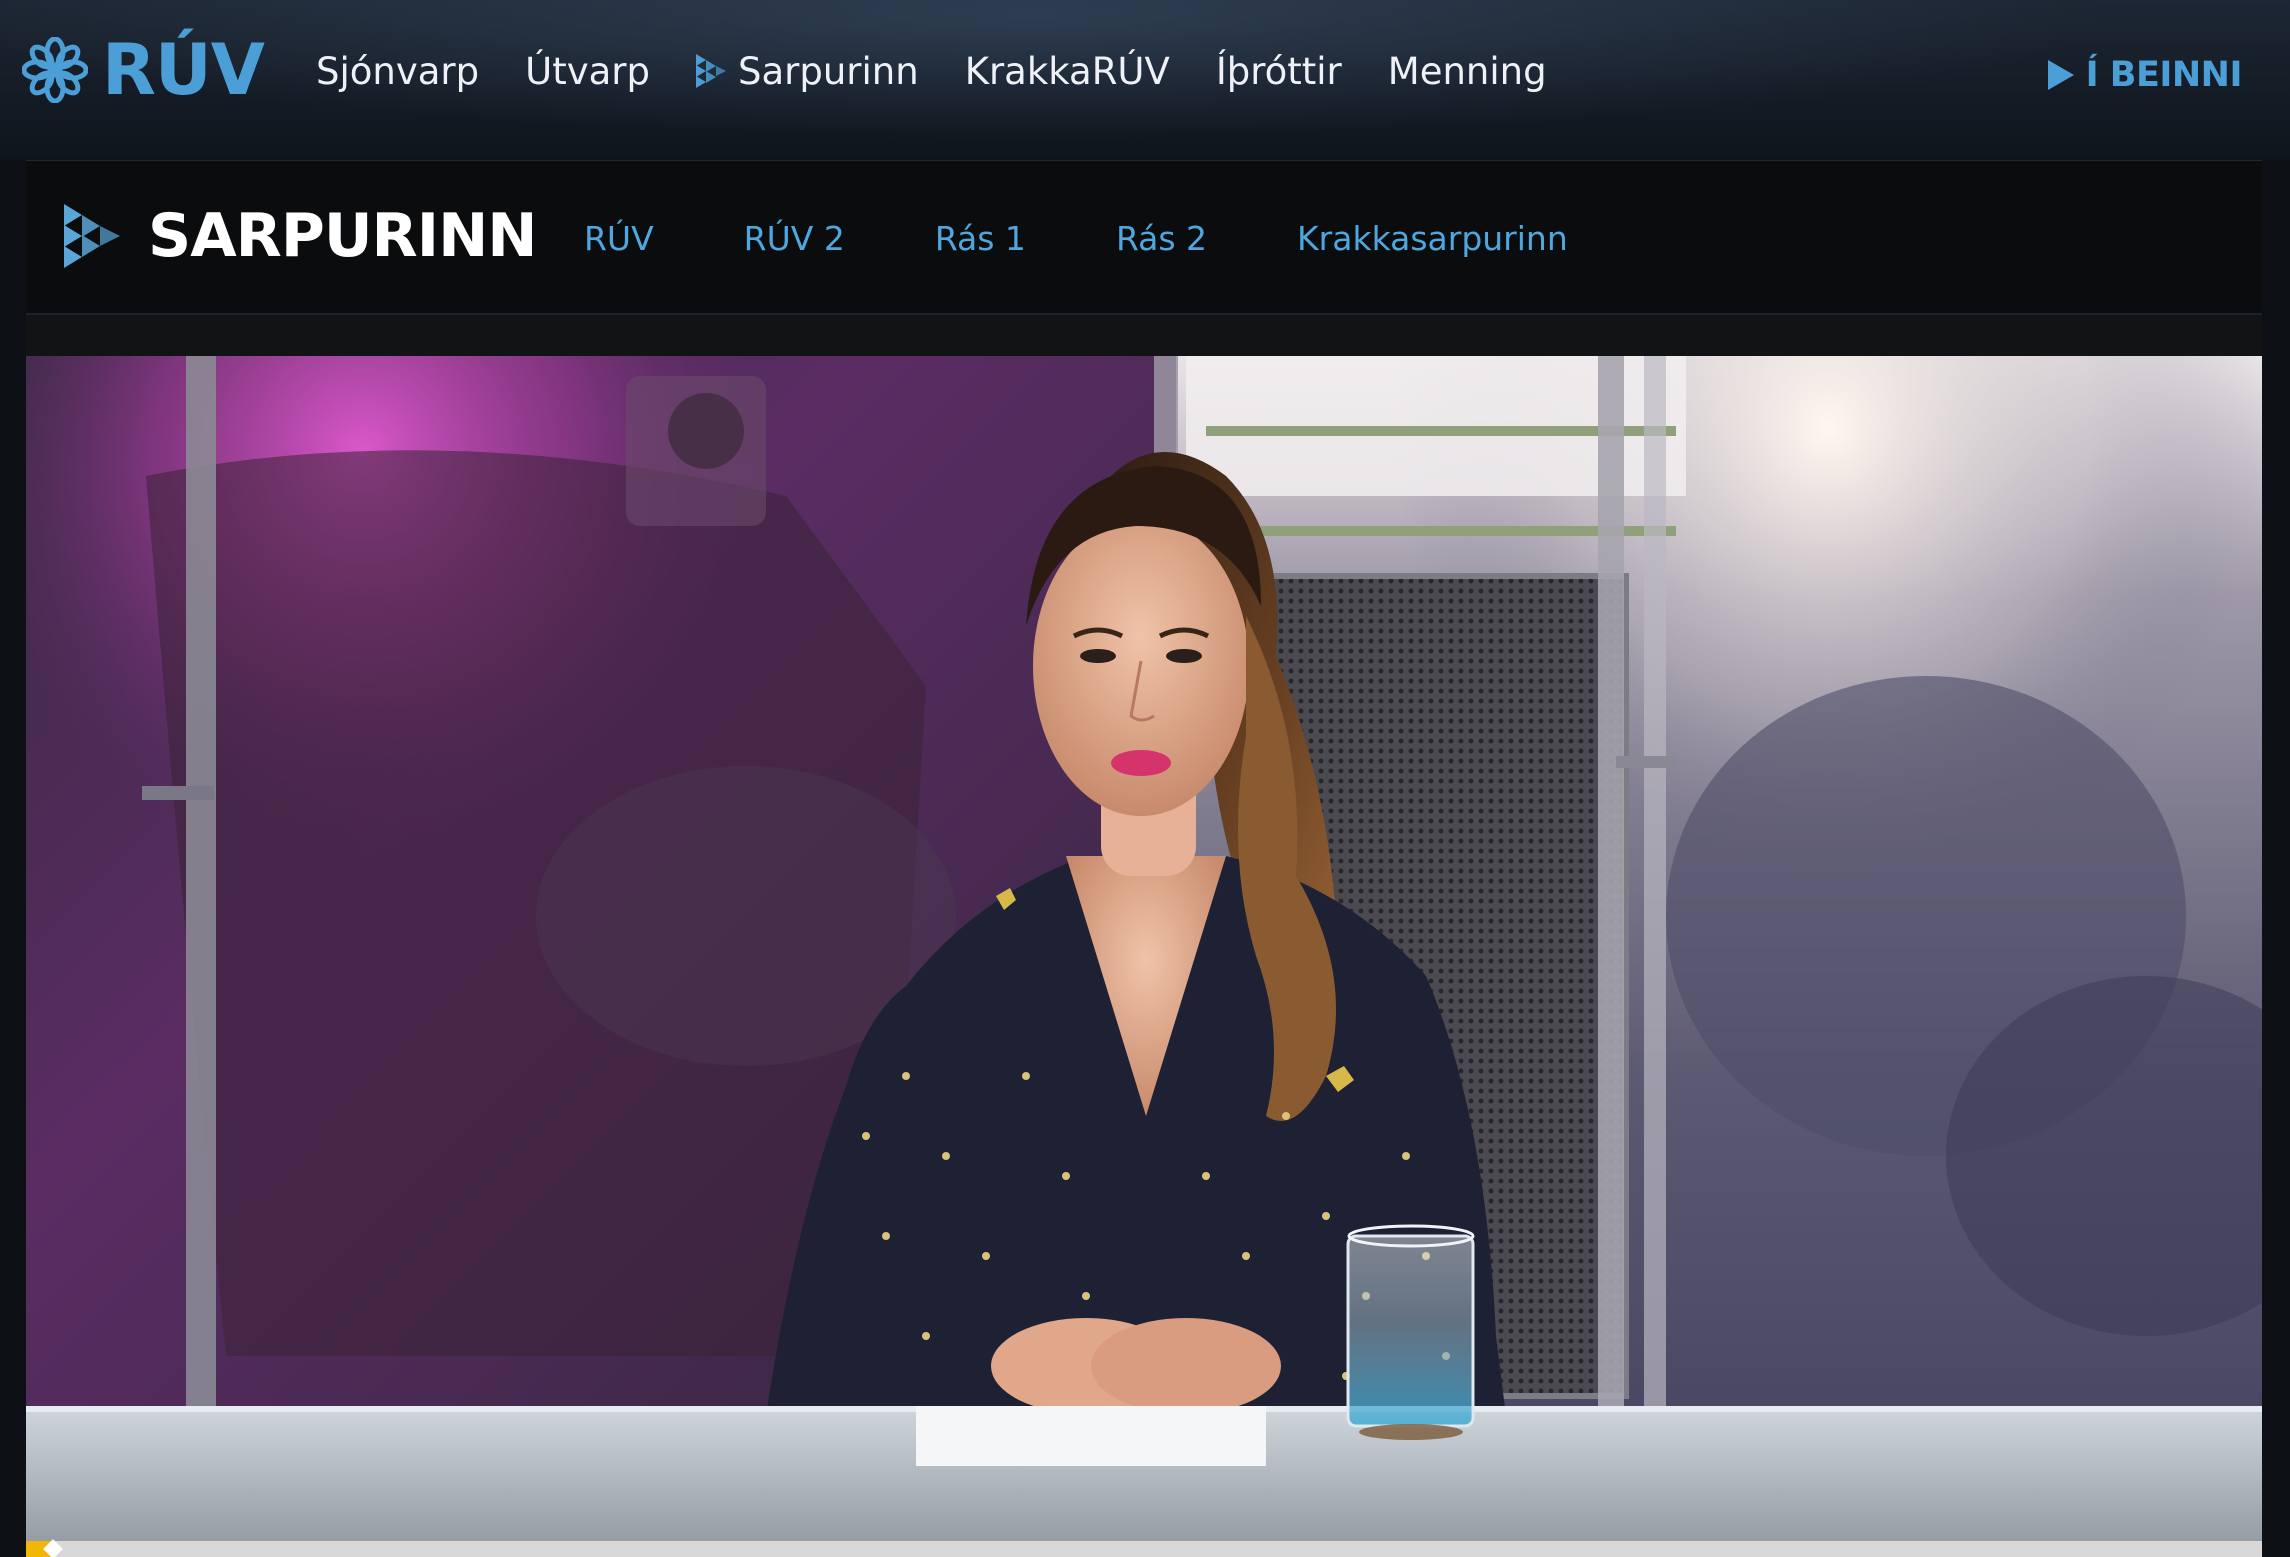 This screenshot has height=1557, width=2290. What do you see at coordinates (619, 238) in the screenshot?
I see `tab-ruv: RÚV` at bounding box center [619, 238].